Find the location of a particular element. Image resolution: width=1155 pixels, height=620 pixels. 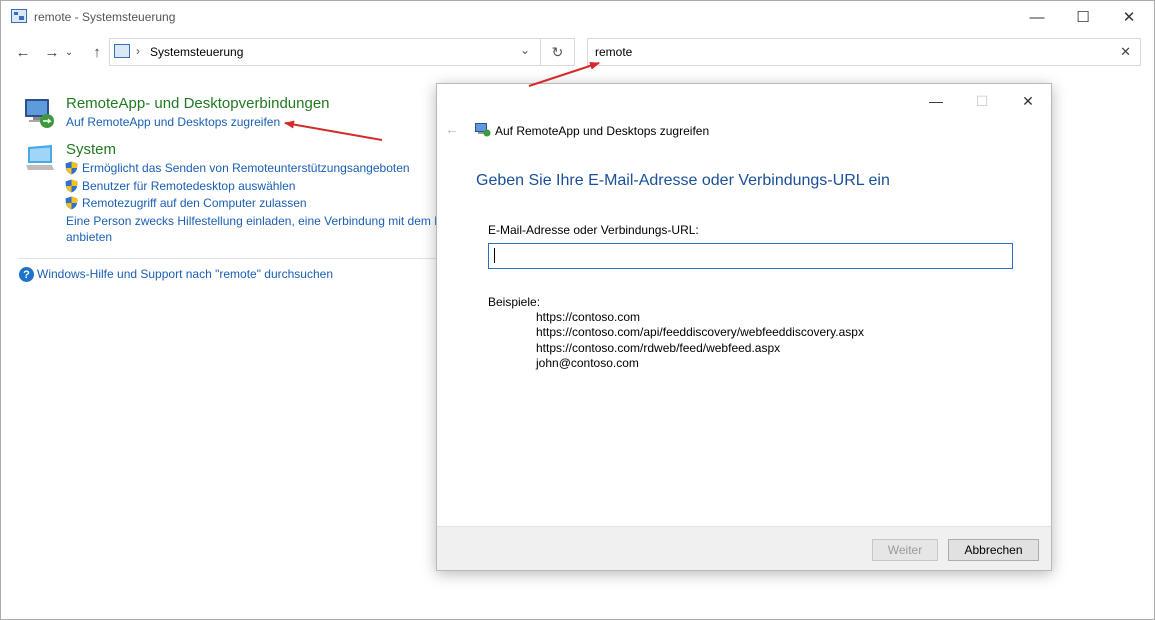

dialog-close-button: ✕ is located at coordinates (1028, 101).